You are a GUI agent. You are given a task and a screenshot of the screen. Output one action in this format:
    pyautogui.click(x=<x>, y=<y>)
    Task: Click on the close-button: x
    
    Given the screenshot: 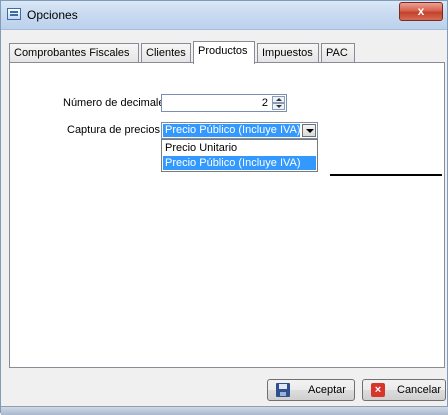 What is the action you would take?
    pyautogui.click(x=421, y=11)
    